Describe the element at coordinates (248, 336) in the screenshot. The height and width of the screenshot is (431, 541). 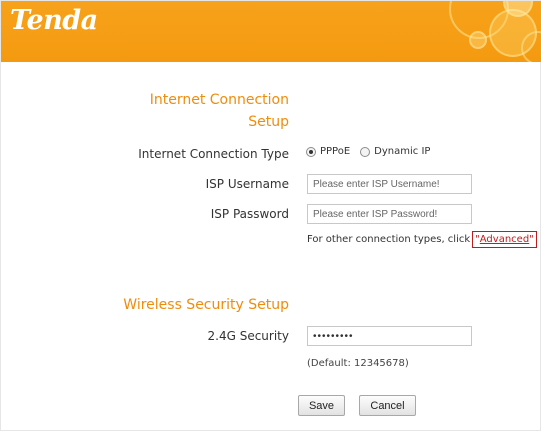
I see `security-label: 2.4G Security` at that location.